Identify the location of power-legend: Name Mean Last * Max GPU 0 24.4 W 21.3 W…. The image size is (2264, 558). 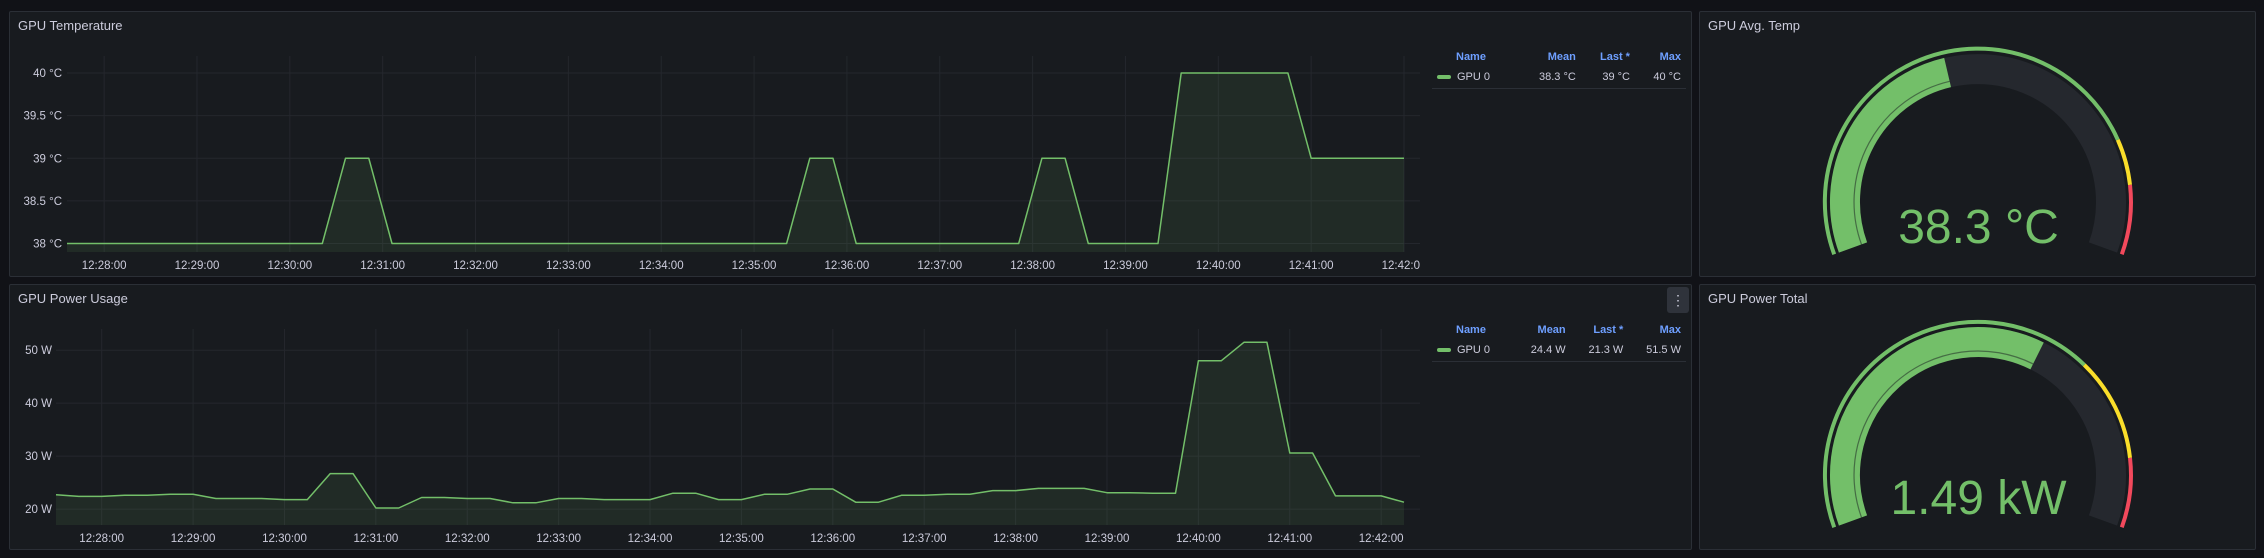
(1559, 341).